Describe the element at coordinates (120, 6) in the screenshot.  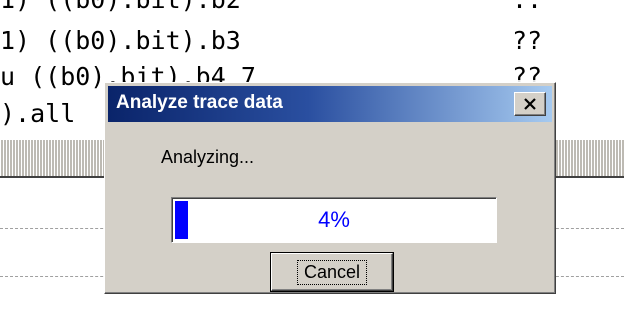
I see `trace-line-1: 1) ((b0).bit).b2` at that location.